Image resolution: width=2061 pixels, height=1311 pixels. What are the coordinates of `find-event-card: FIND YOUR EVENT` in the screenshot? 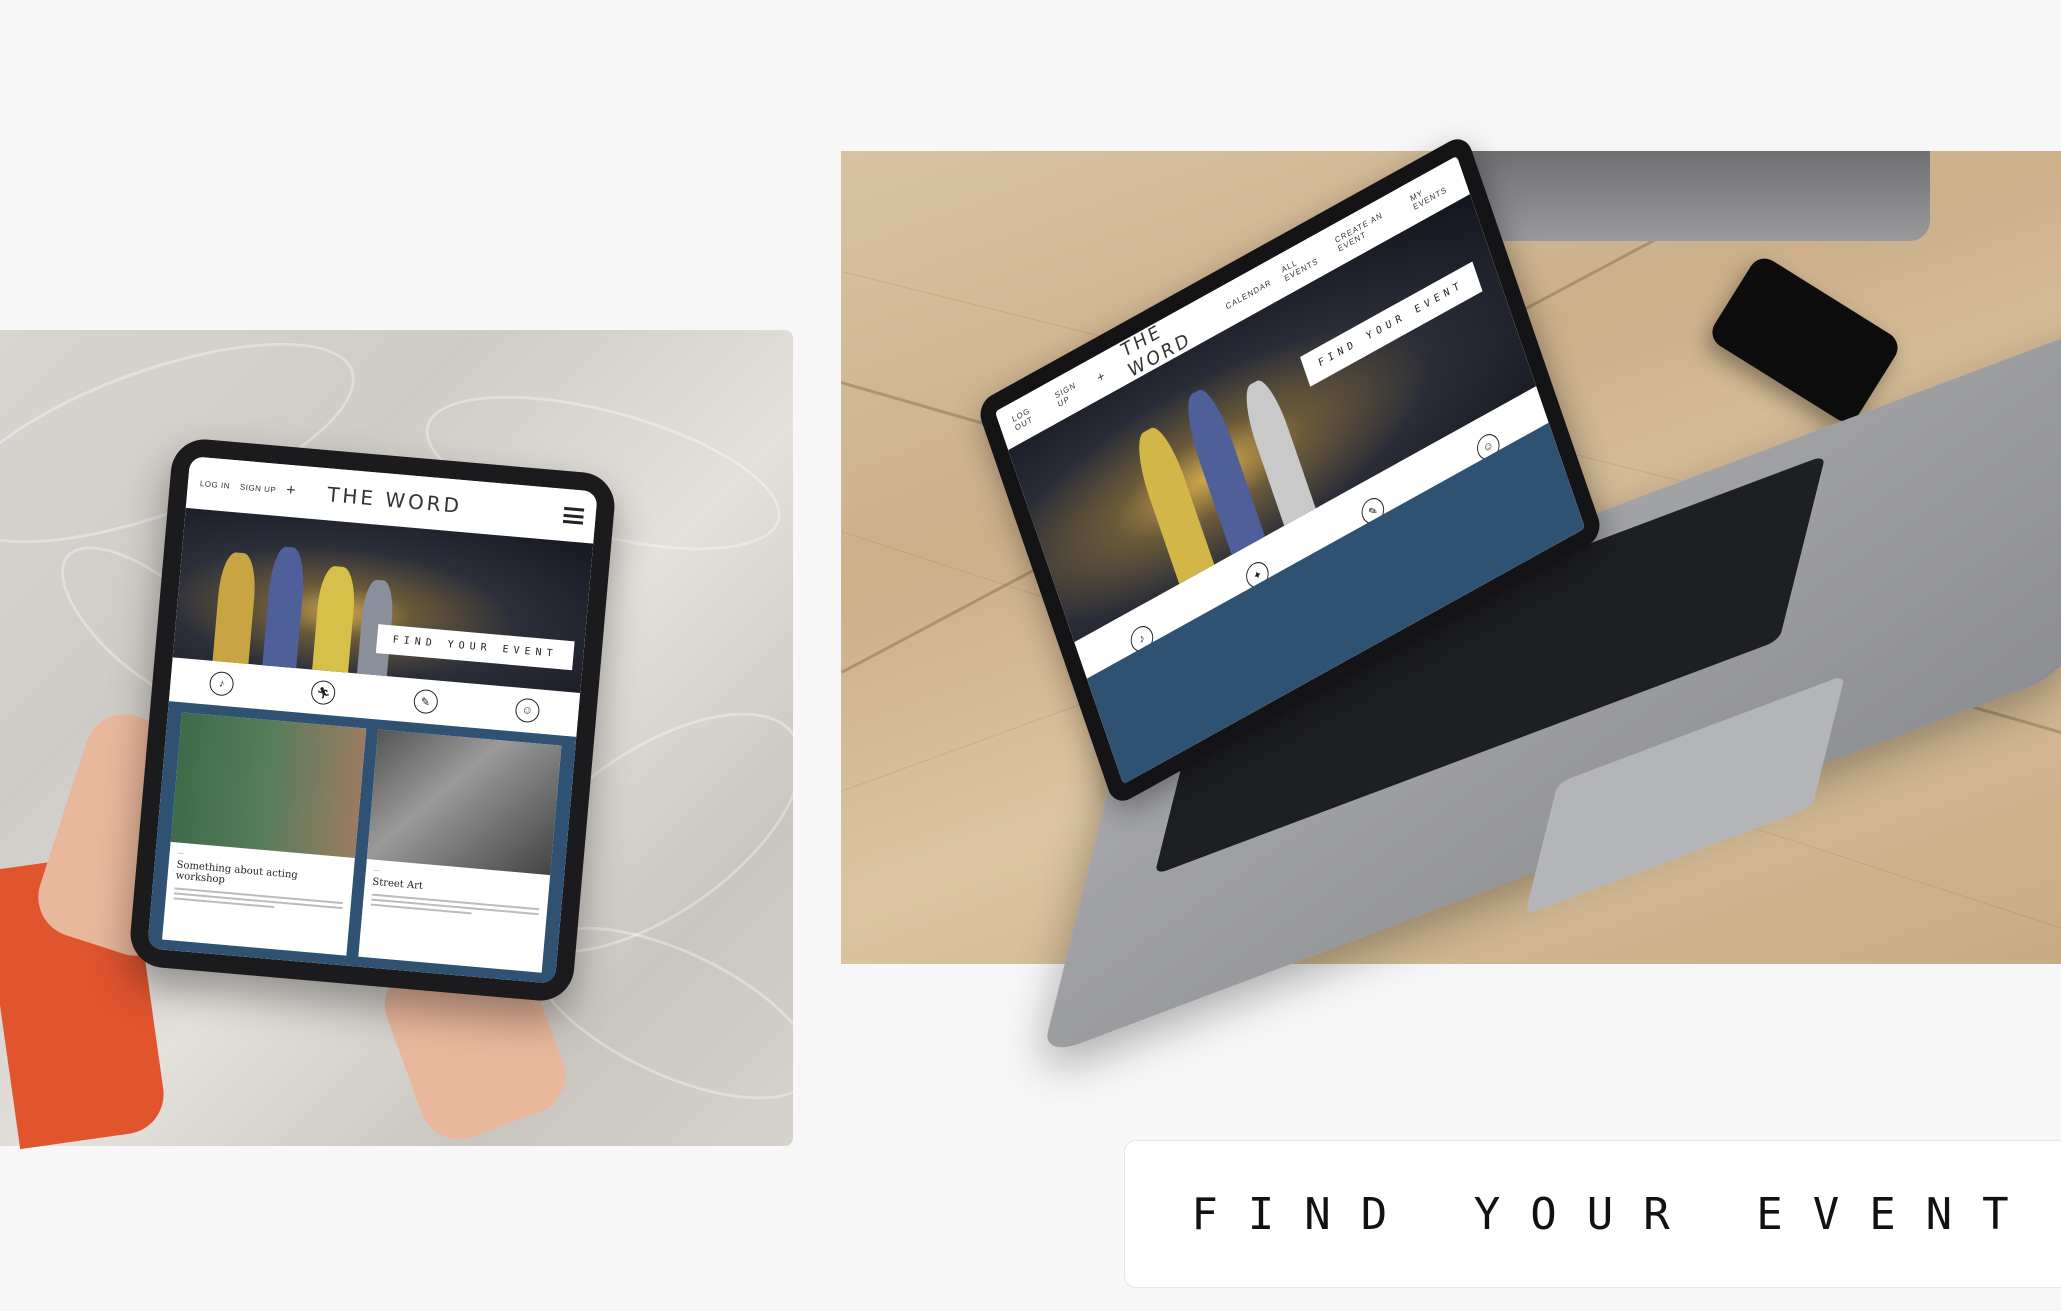 It's located at (1592, 1214).